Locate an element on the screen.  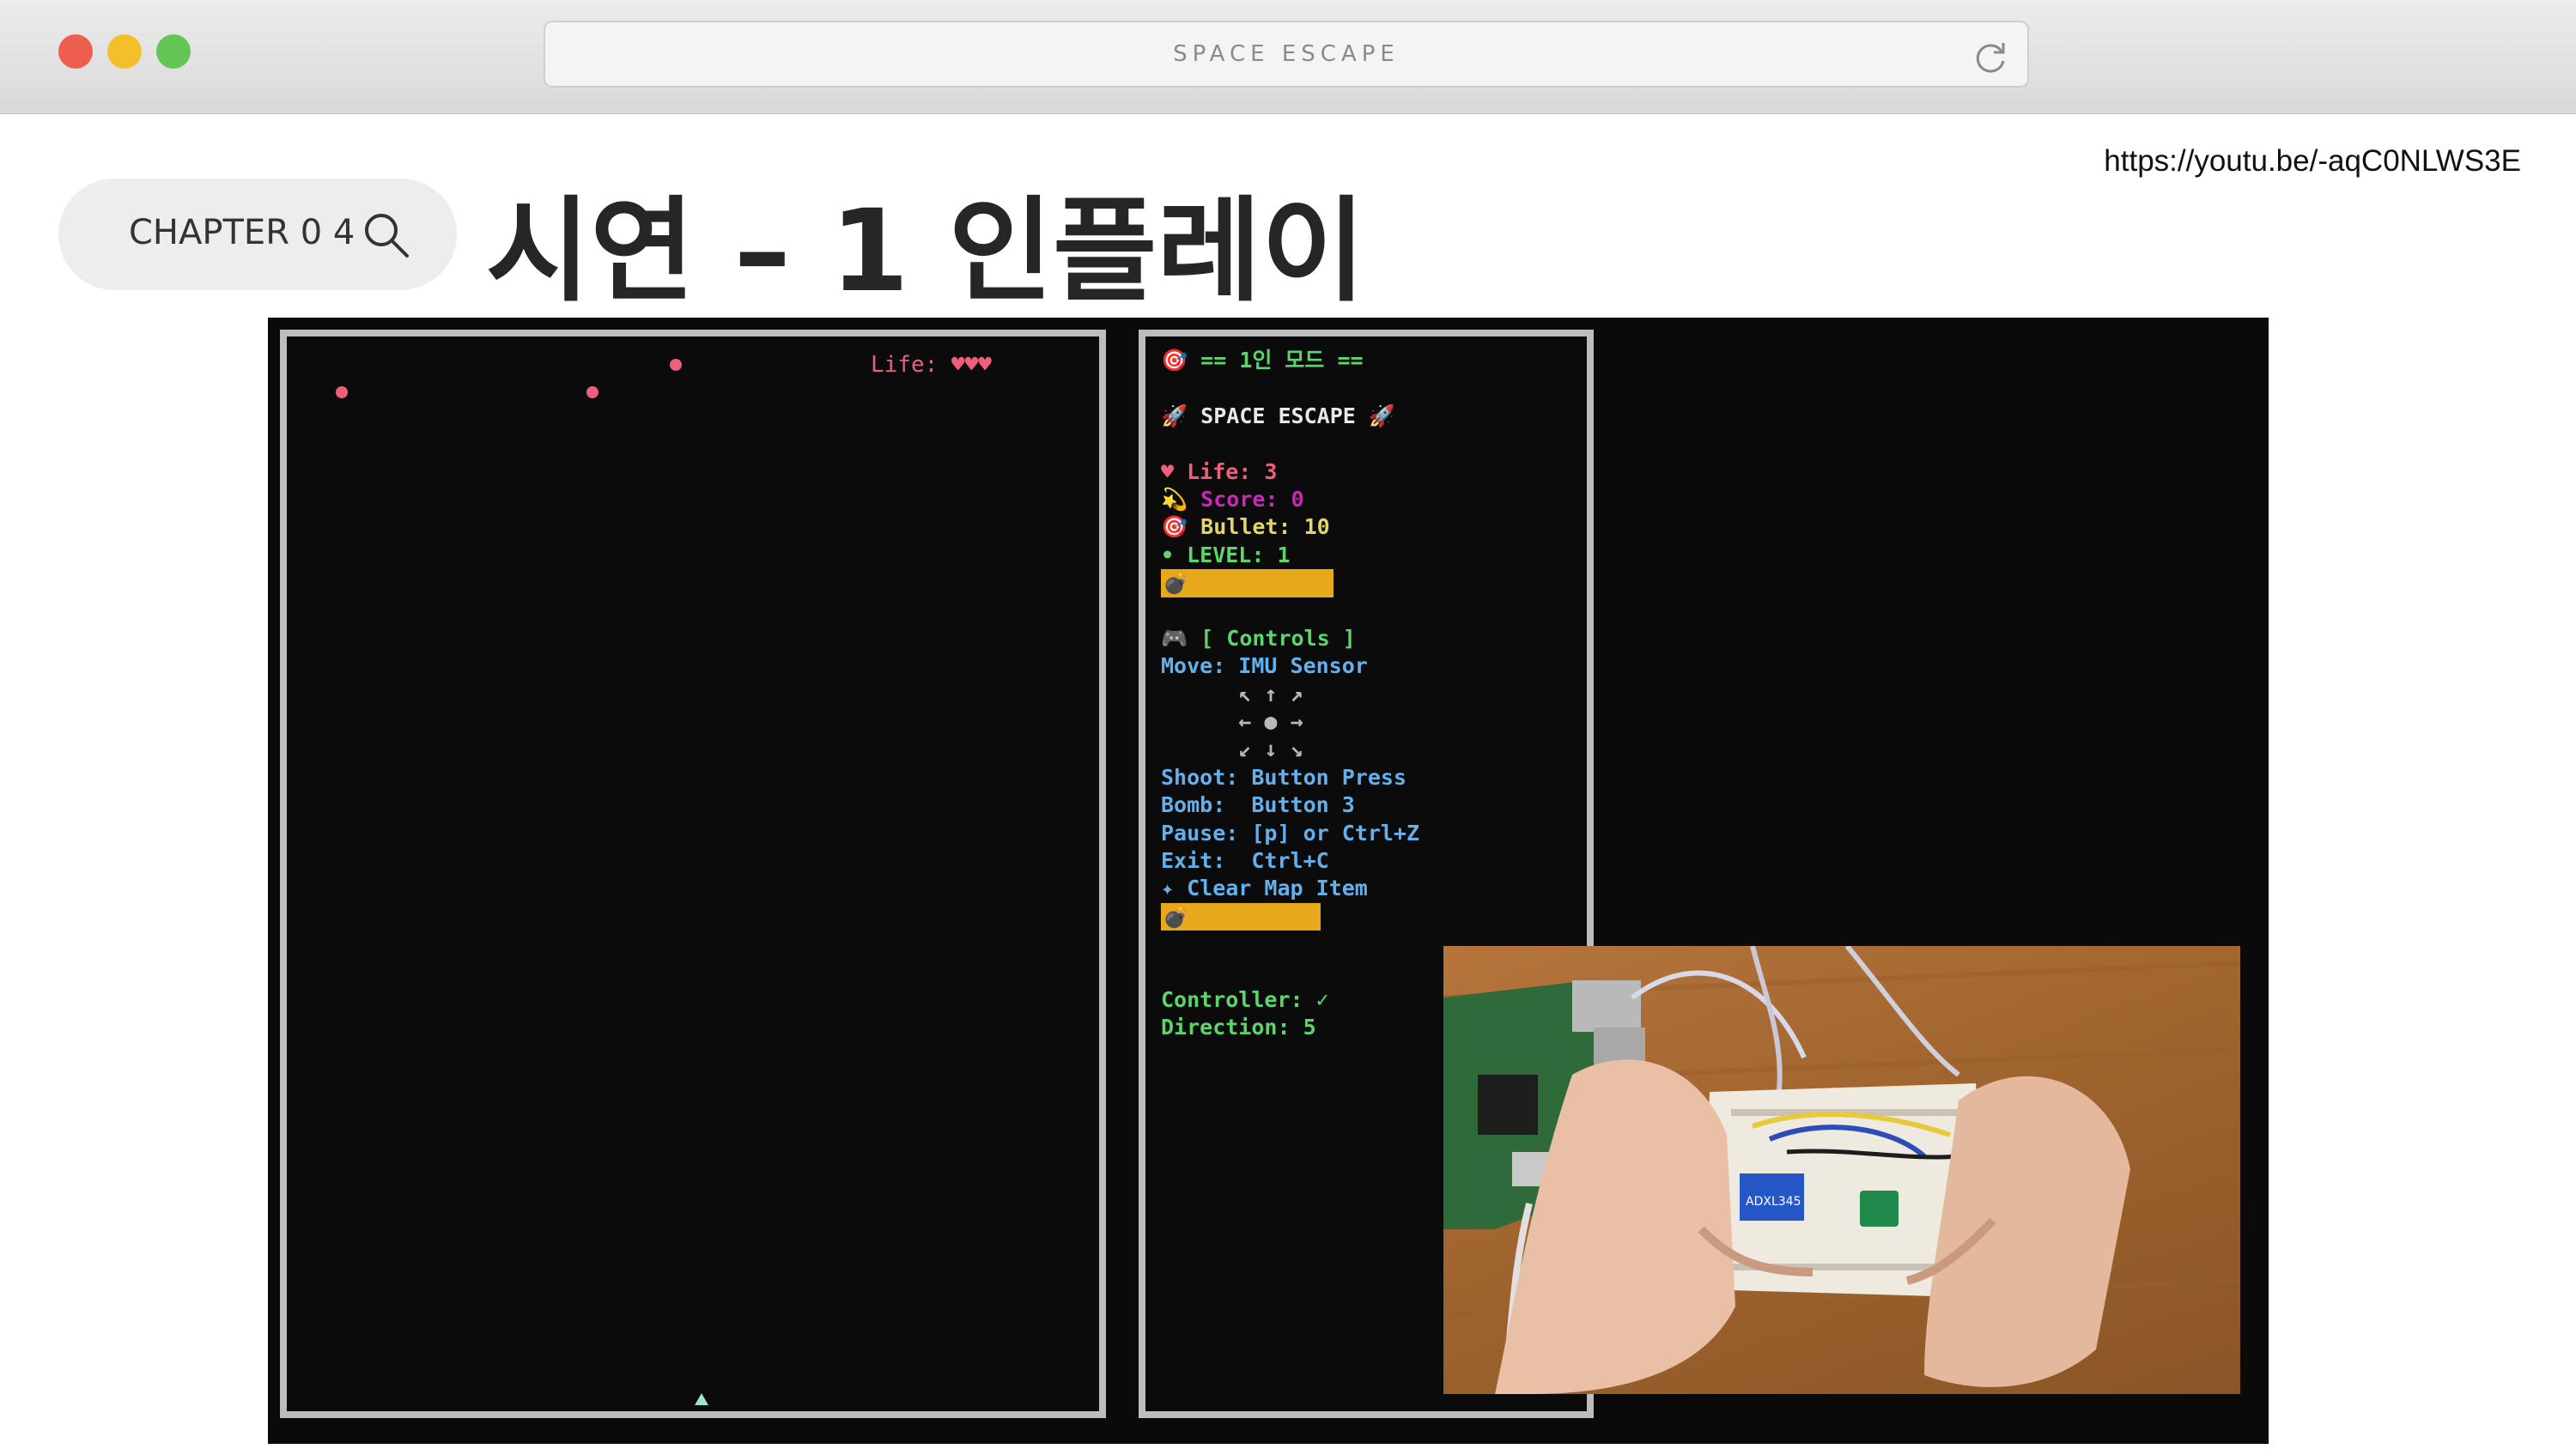
close-window-button is located at coordinates (75, 51).